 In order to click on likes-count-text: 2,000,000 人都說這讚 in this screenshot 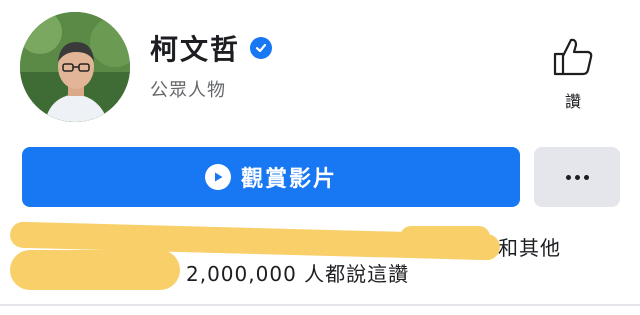, I will do `click(297, 272)`.